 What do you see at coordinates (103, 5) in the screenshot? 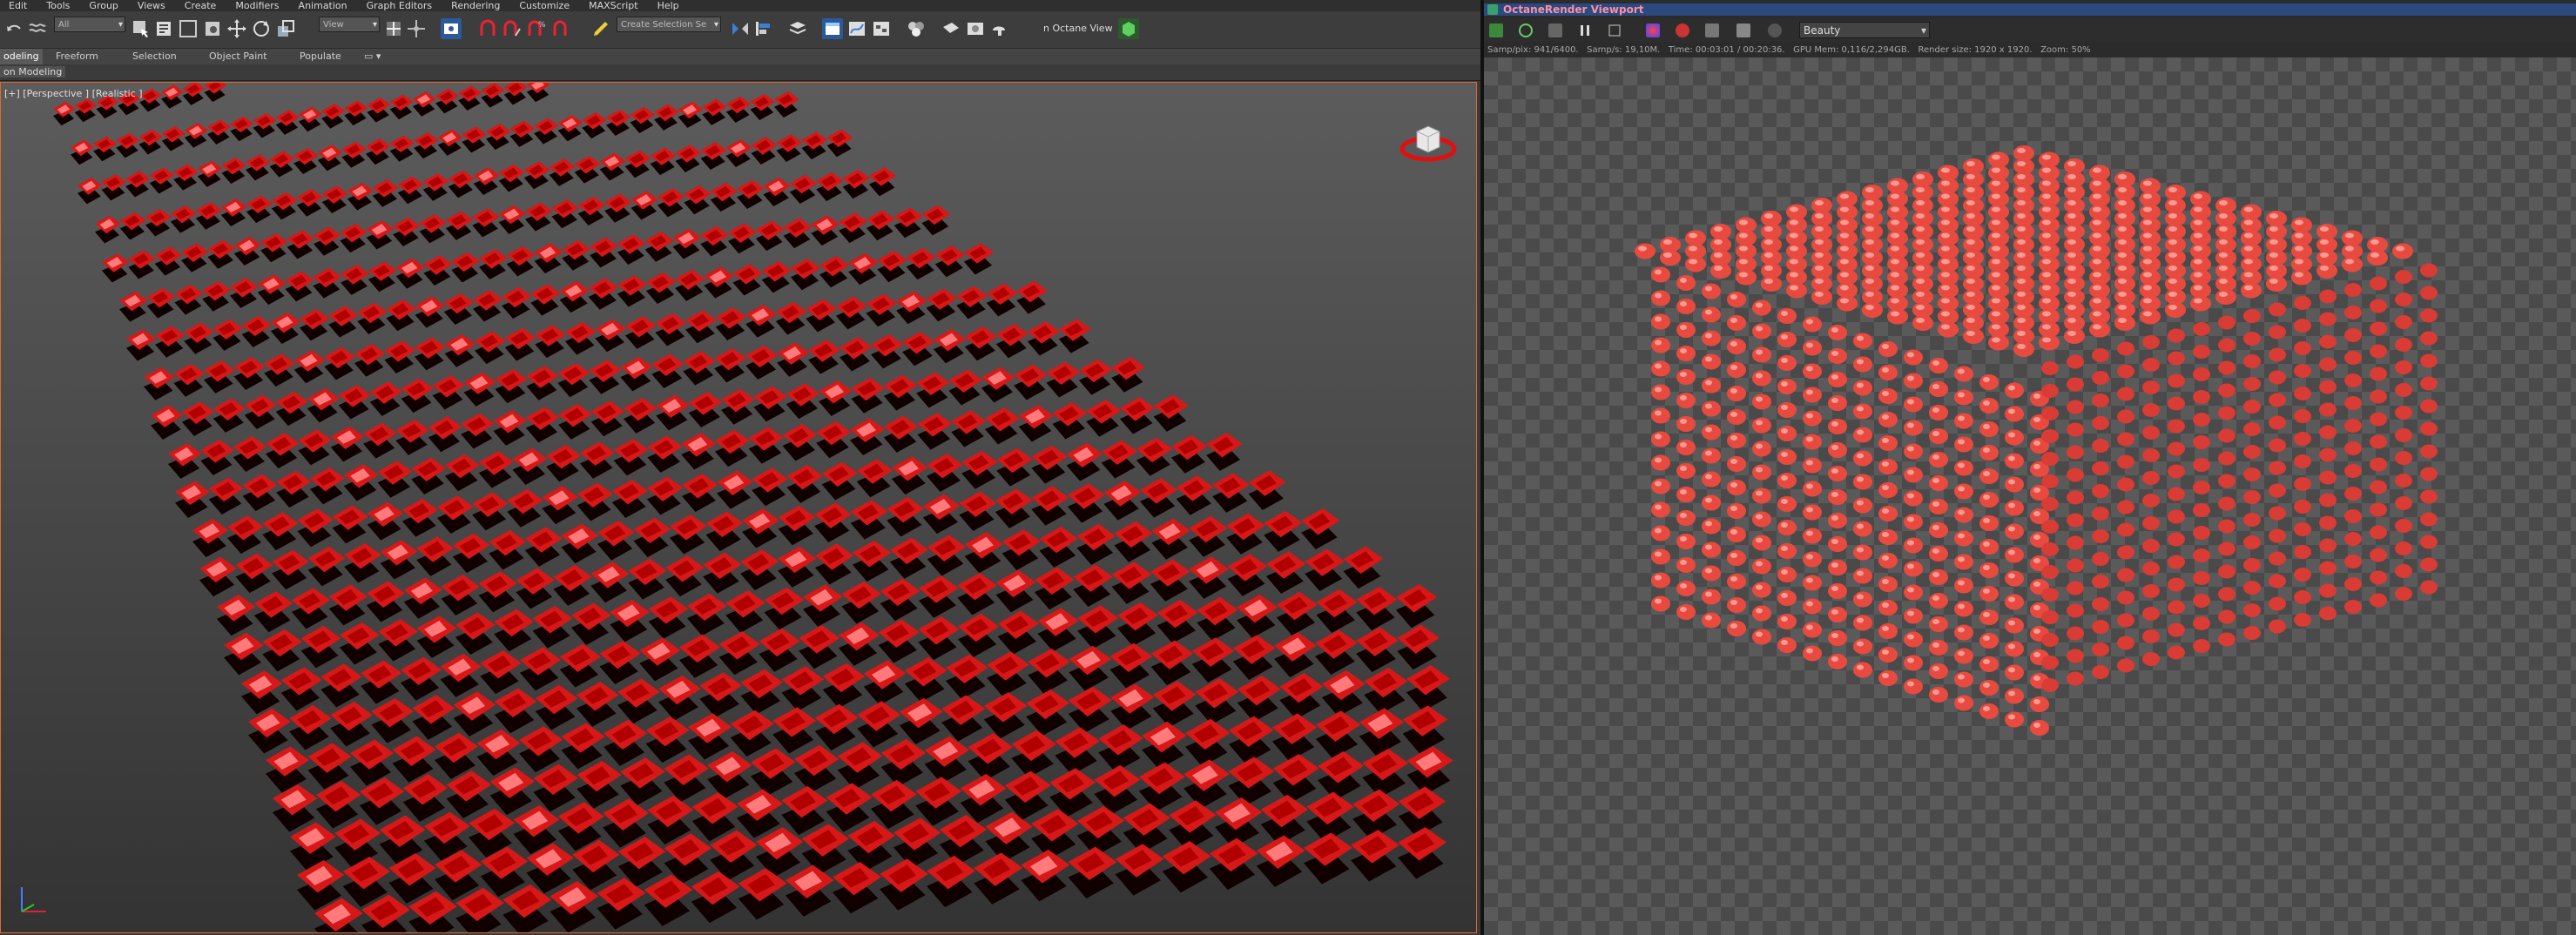
I see `menu-item-group: Group` at bounding box center [103, 5].